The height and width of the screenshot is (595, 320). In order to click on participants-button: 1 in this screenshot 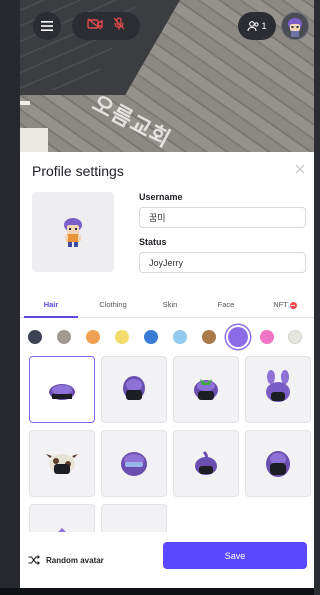, I will do `click(257, 26)`.